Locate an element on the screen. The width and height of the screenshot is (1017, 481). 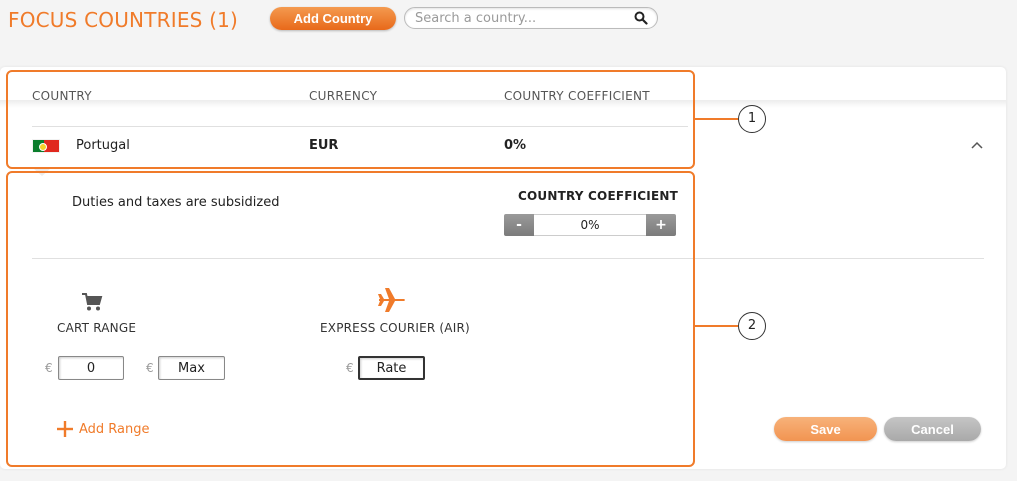
callout-number: 2 is located at coordinates (752, 326).